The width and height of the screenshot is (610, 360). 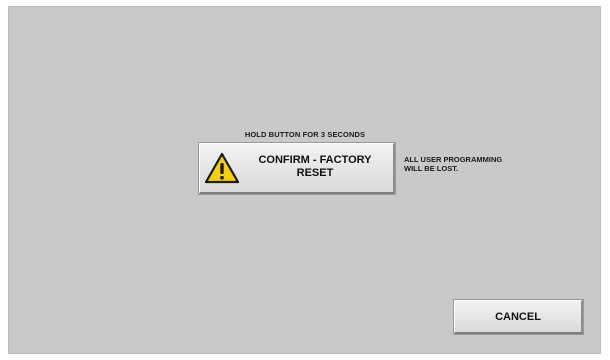 I want to click on confirm-factory-reset-button: CONFIRM - FACTORY RESET, so click(x=297, y=168).